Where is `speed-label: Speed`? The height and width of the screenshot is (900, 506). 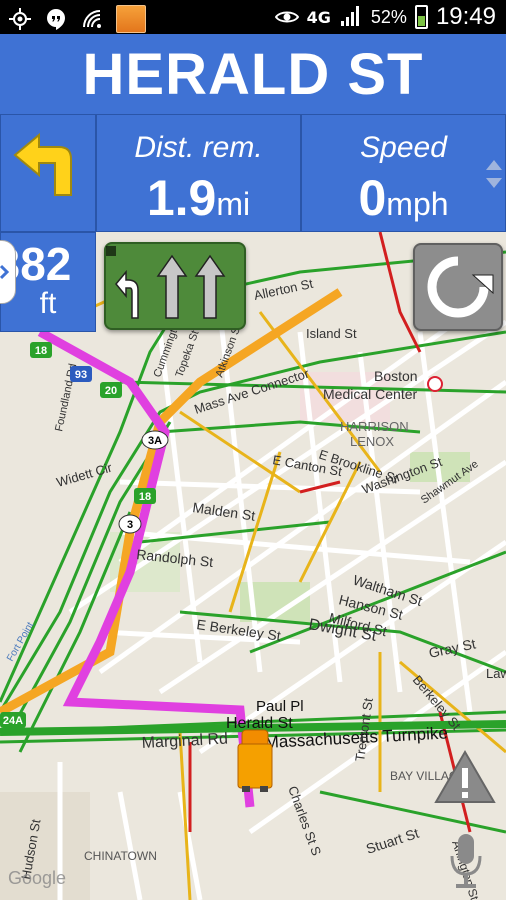 speed-label: Speed is located at coordinates (403, 147).